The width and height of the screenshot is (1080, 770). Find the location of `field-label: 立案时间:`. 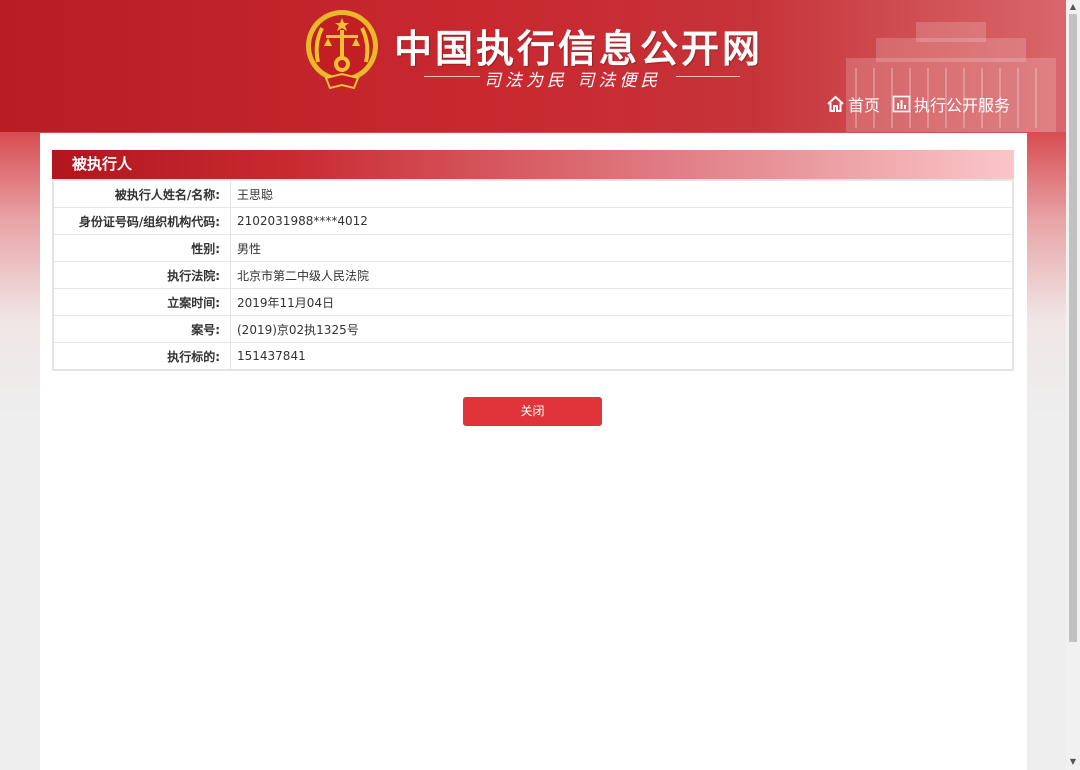

field-label: 立案时间: is located at coordinates (141, 302).